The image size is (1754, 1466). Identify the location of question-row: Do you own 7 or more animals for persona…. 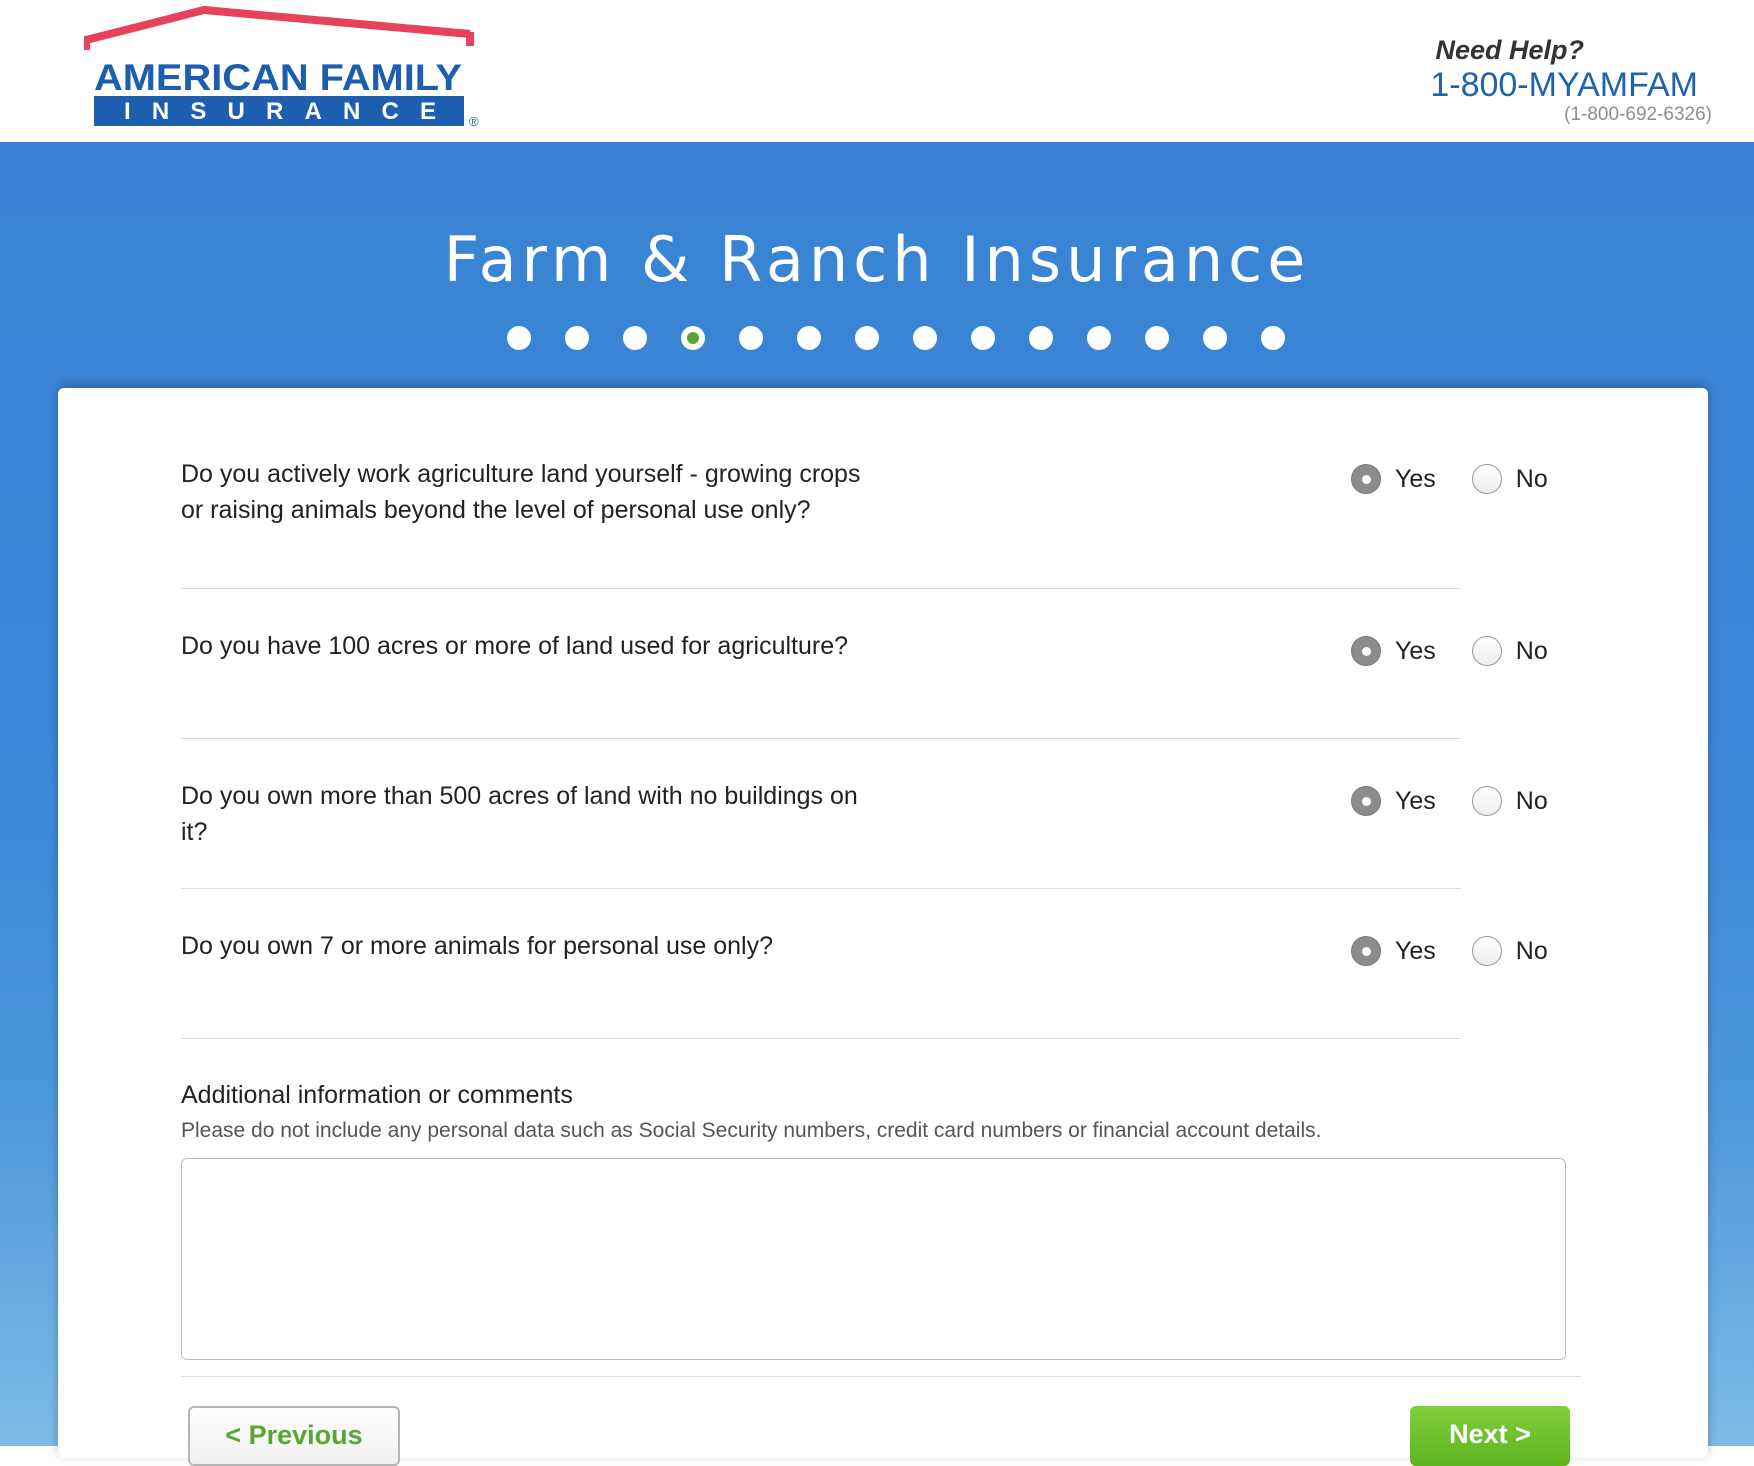
(864, 983).